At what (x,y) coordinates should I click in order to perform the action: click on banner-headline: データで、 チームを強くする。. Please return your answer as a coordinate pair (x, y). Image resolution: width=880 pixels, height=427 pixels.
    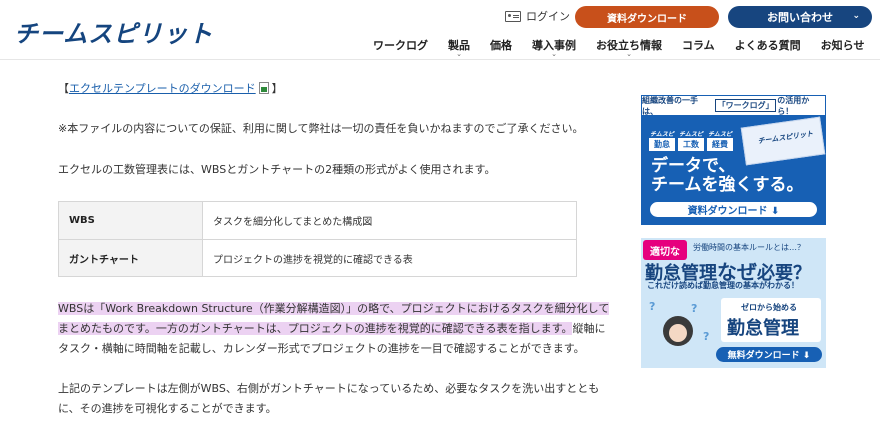
    Looking at the image, I should click on (727, 175).